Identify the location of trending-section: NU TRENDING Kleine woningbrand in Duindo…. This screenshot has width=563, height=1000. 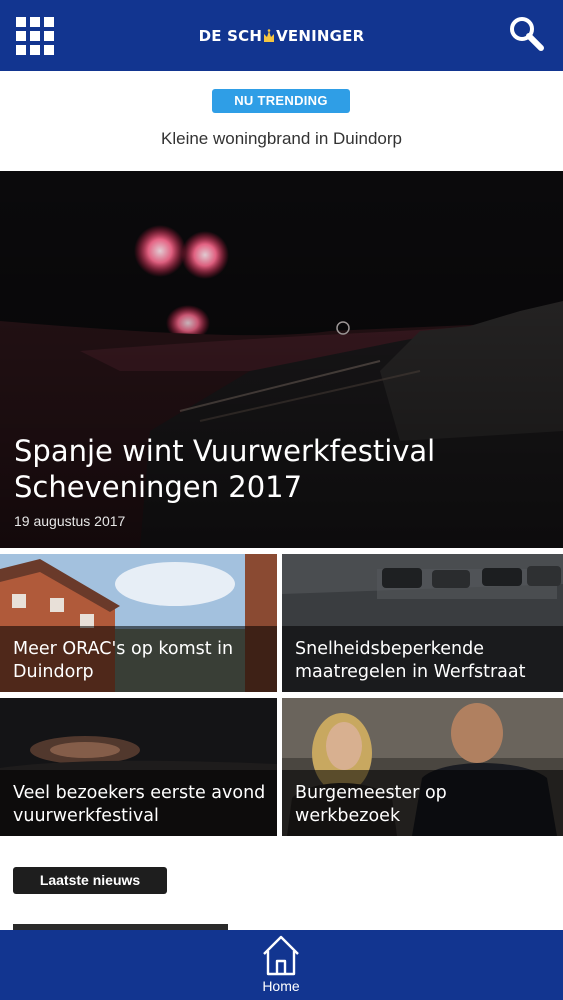
(281, 121).